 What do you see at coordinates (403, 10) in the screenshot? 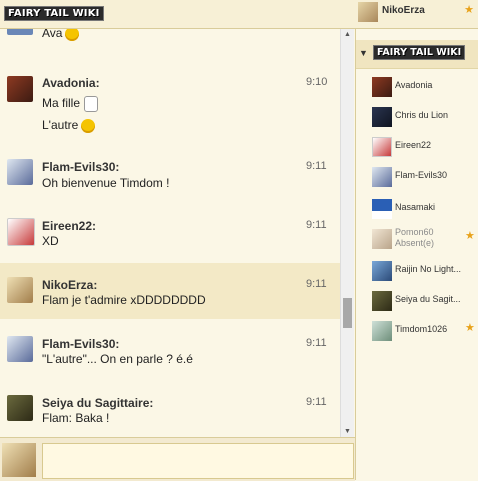
I see `current-user-name: NikoErza` at bounding box center [403, 10].